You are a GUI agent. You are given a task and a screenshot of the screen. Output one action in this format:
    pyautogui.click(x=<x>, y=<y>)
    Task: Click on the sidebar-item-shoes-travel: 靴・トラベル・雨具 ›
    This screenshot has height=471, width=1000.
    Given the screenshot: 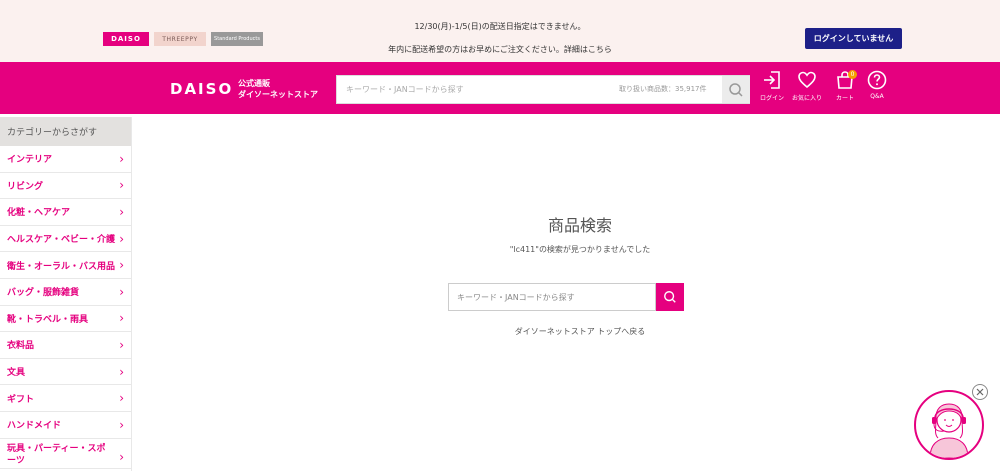 What is the action you would take?
    pyautogui.click(x=66, y=319)
    